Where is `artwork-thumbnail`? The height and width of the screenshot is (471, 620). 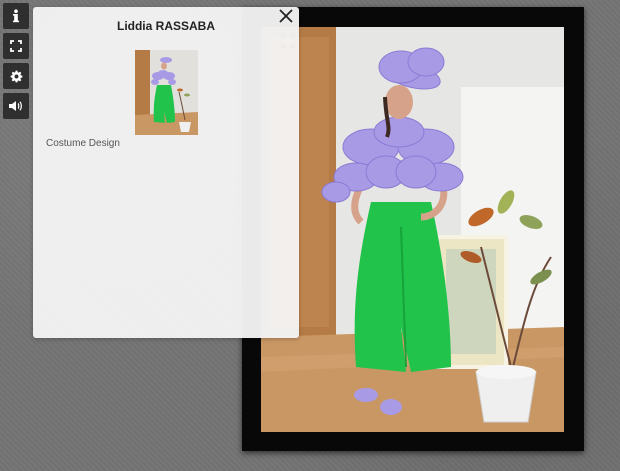 artwork-thumbnail is located at coordinates (166, 92).